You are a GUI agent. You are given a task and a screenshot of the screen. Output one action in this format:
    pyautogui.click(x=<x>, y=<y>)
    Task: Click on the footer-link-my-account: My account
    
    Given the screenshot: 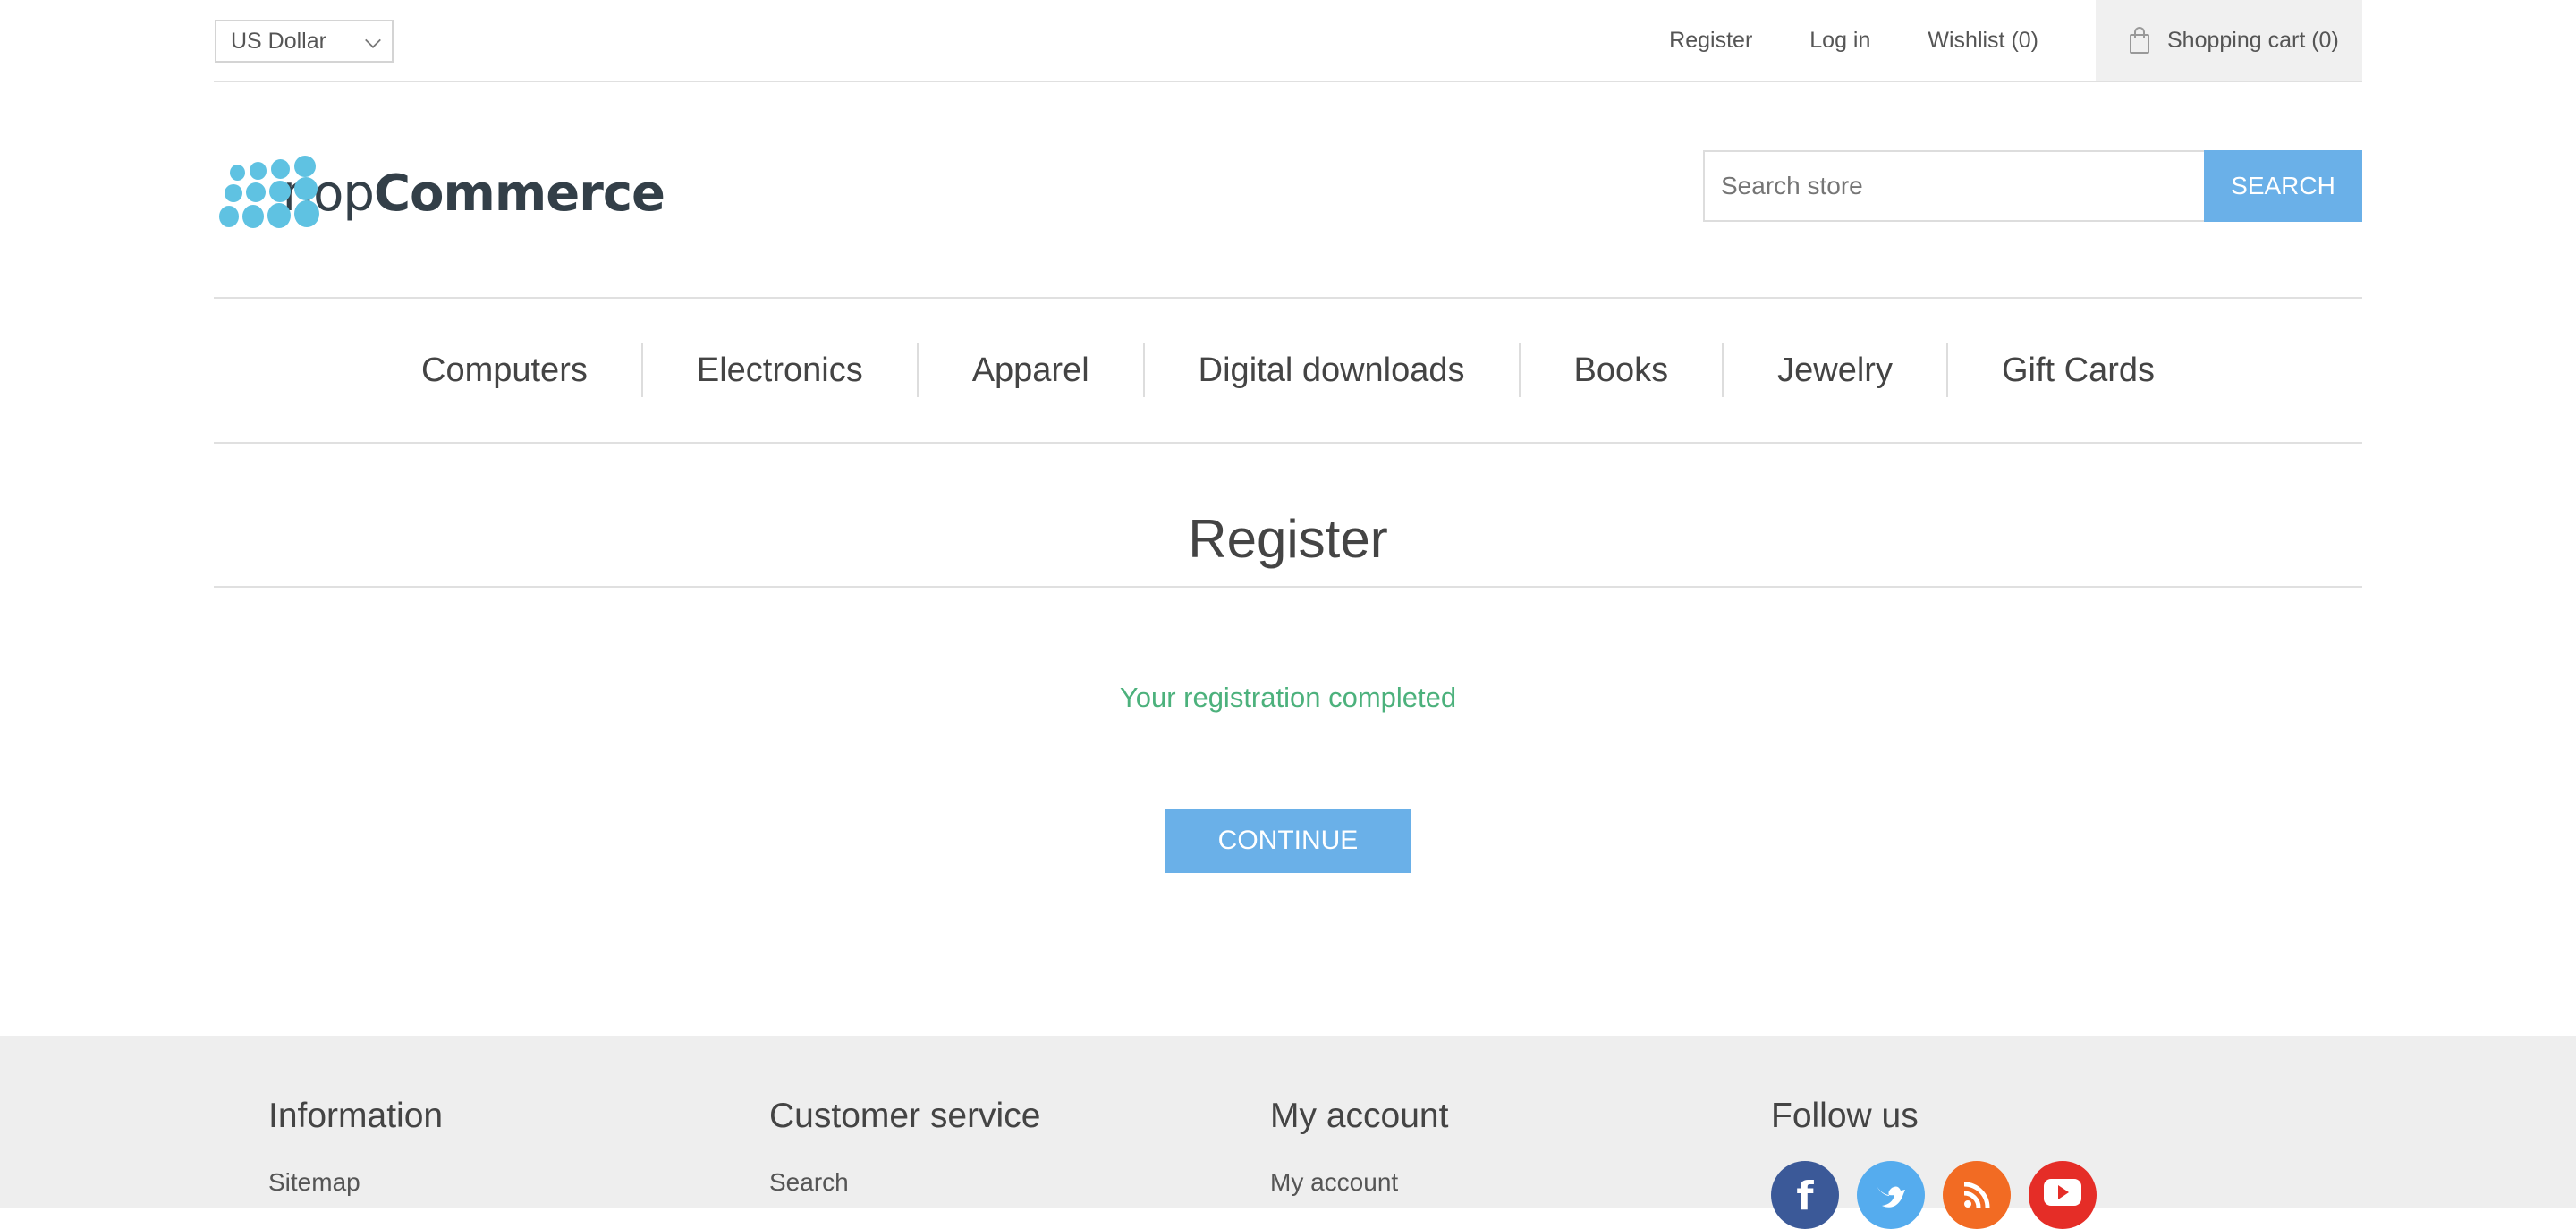 What is the action you would take?
    pyautogui.click(x=1359, y=1182)
    